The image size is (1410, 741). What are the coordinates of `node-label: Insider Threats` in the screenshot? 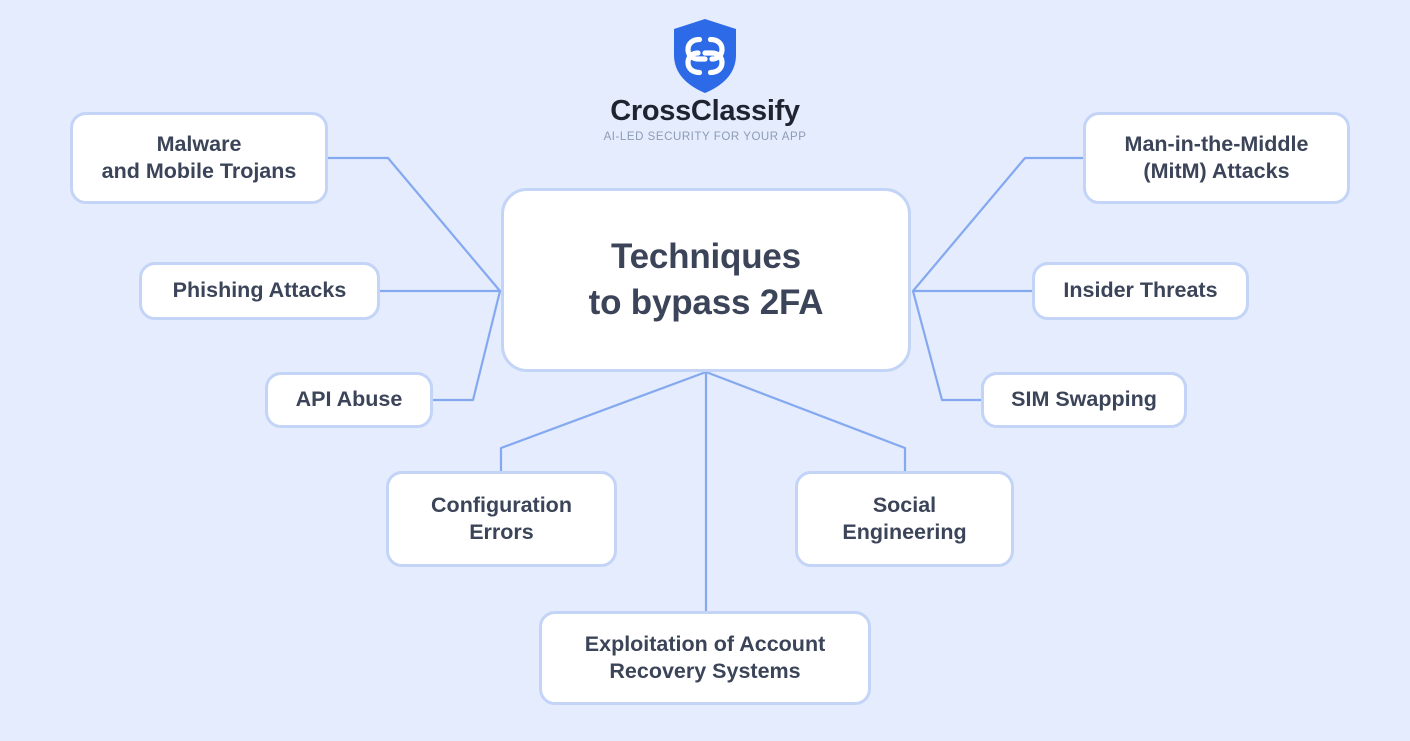 It's located at (1140, 290).